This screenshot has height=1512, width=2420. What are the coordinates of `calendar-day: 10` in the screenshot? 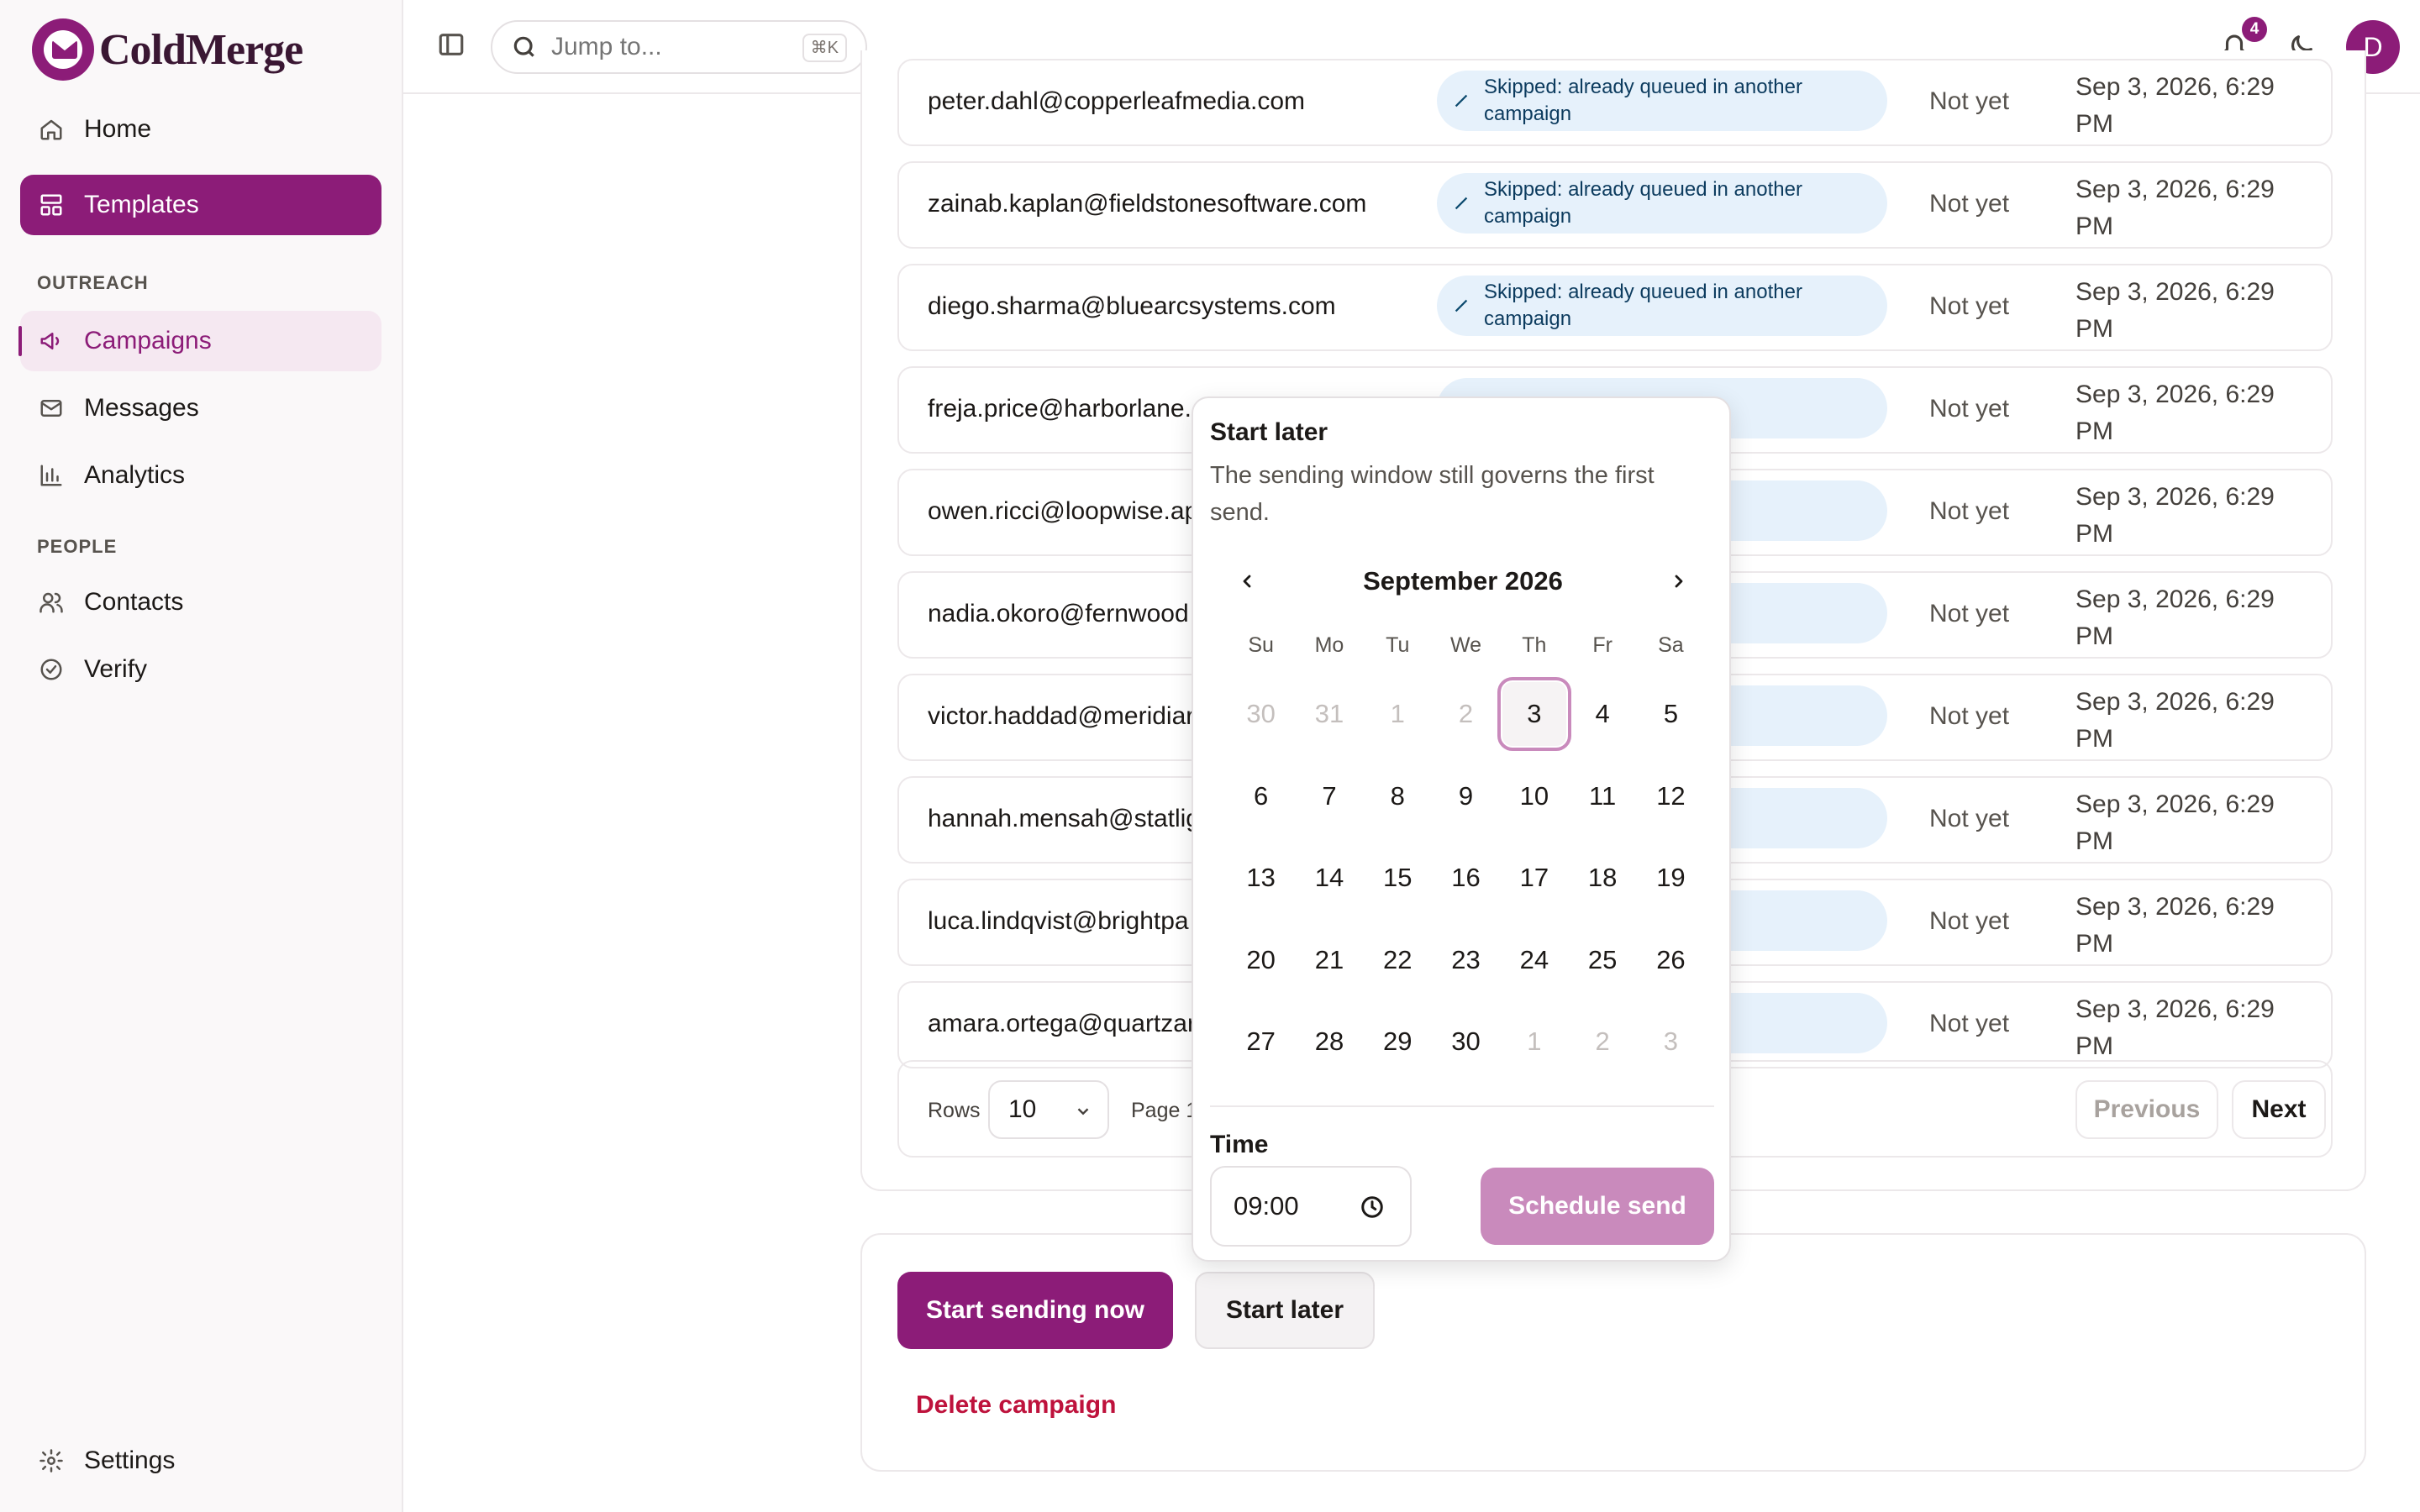 It's located at (1534, 796).